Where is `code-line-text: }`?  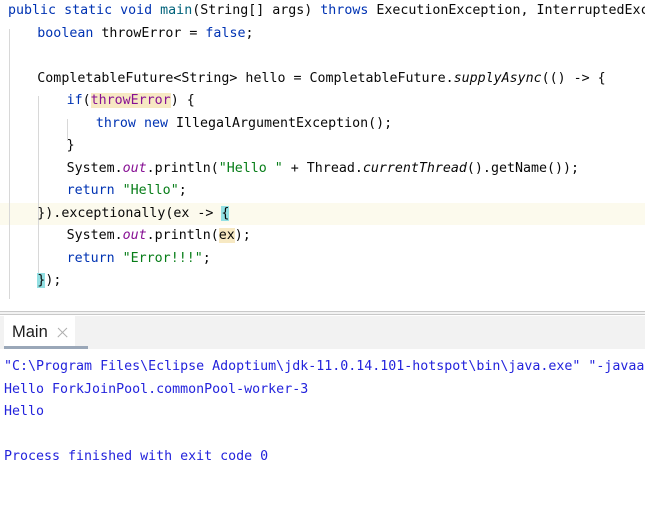
code-line-text: } is located at coordinates (322, 146).